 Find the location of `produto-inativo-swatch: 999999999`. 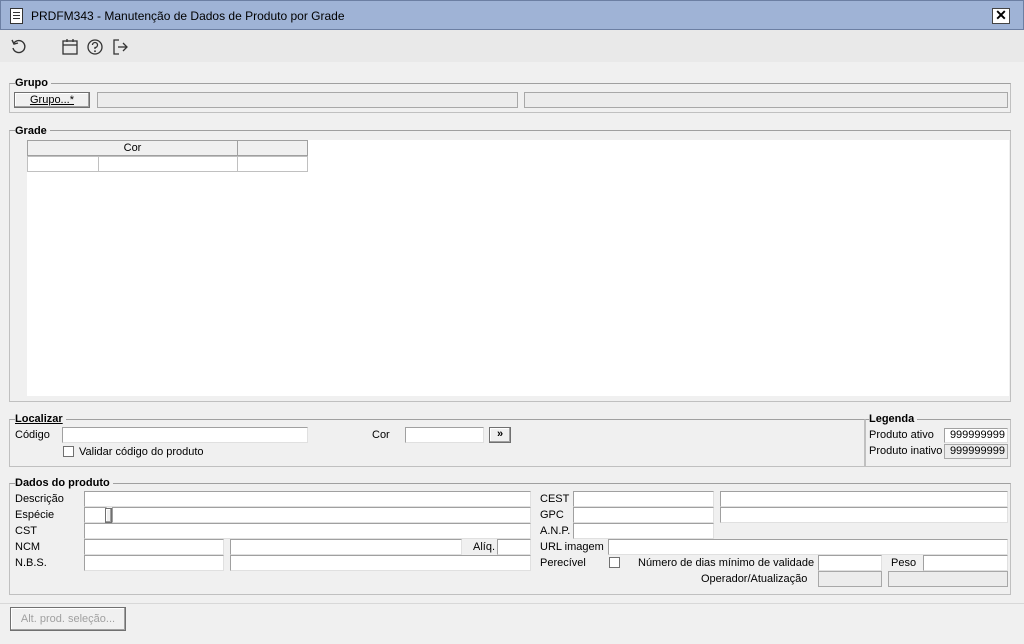

produto-inativo-swatch: 999999999 is located at coordinates (976, 451).